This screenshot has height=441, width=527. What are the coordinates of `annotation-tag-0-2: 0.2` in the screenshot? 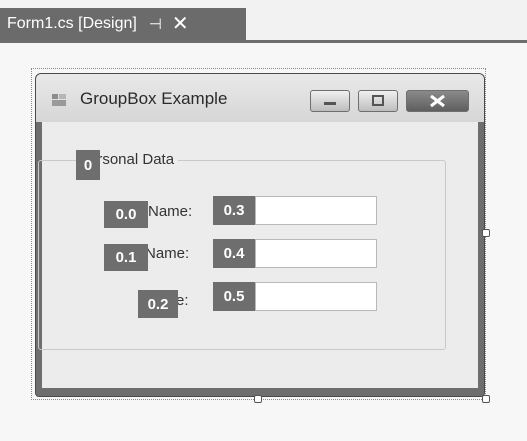 It's located at (158, 304).